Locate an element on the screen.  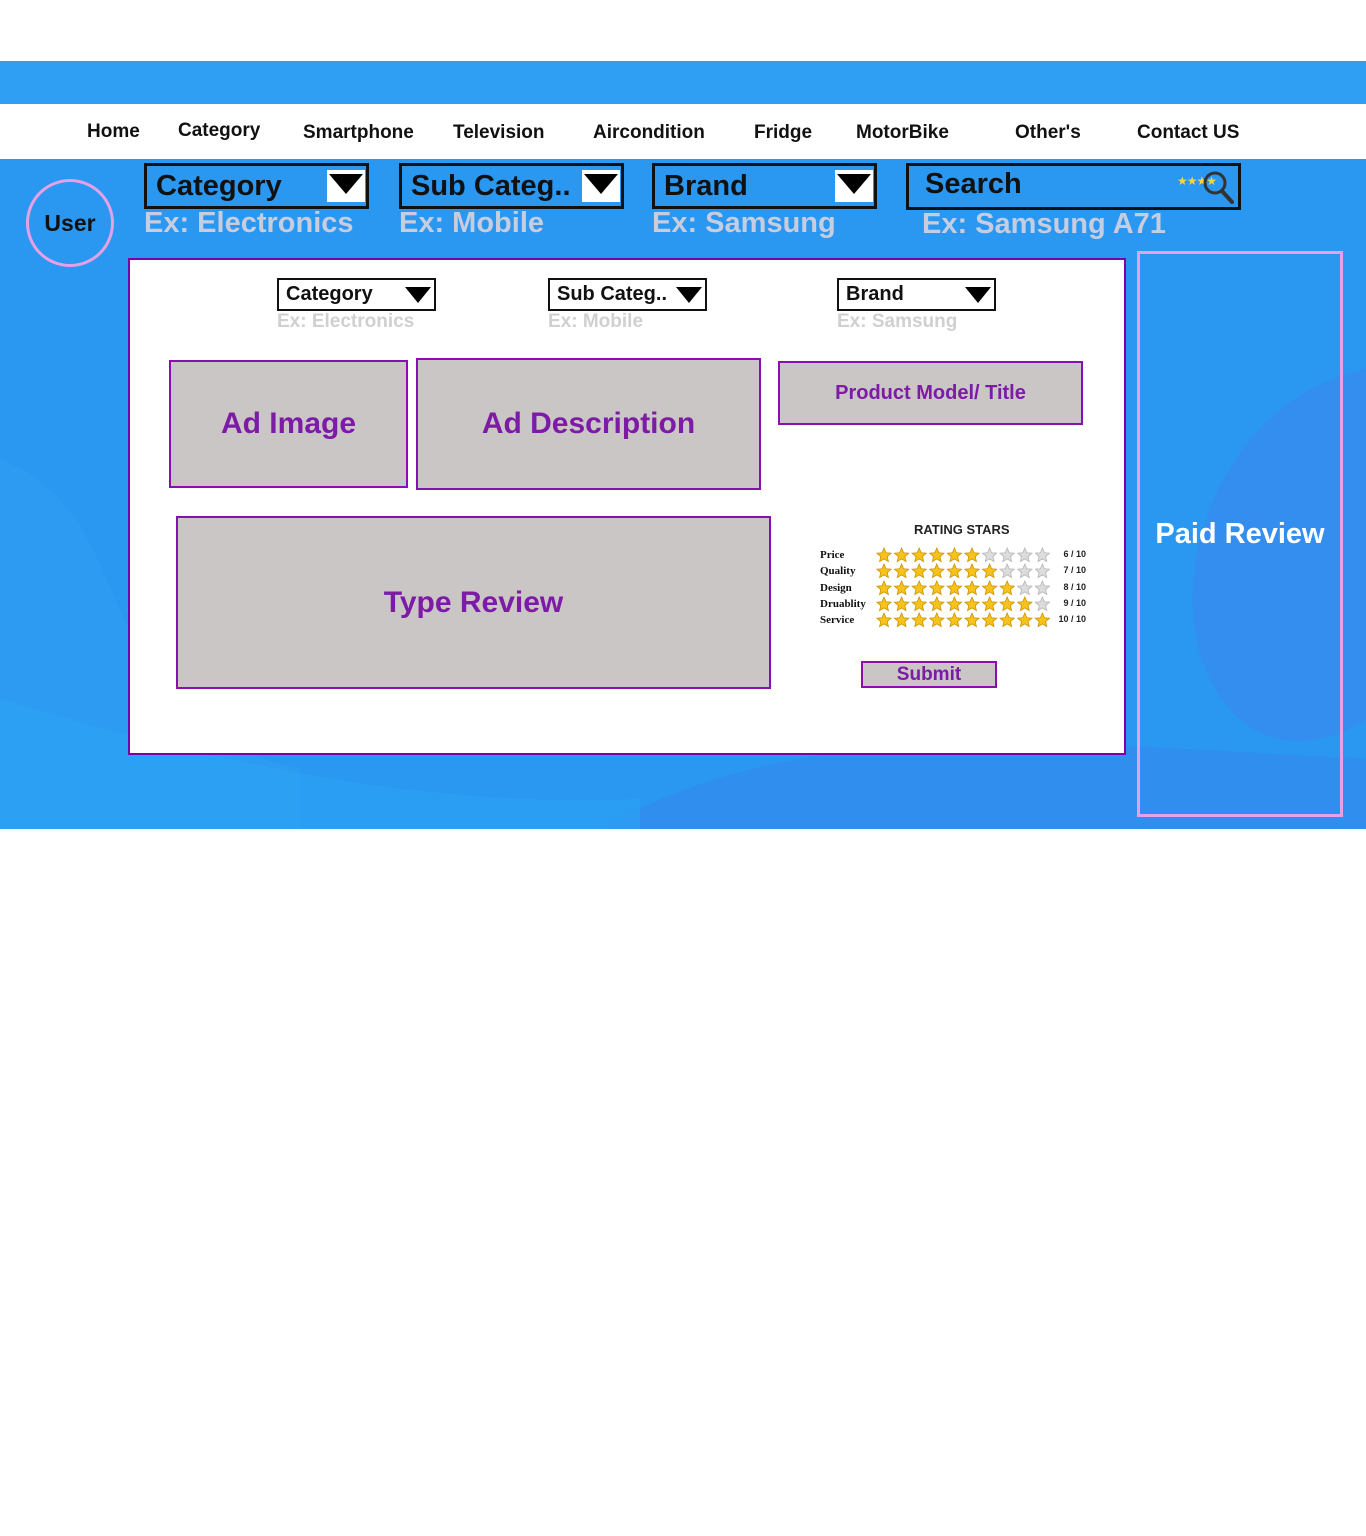
rating-row-service: Service 10 / 10 is located at coordinates (954, 620).